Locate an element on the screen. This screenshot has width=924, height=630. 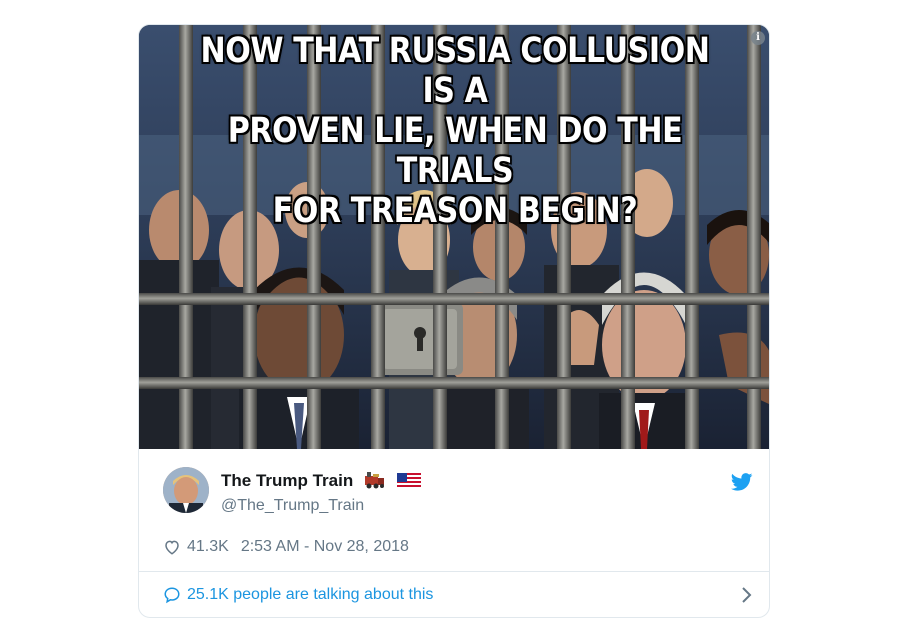
twitter-bird-icon is located at coordinates (742, 482).